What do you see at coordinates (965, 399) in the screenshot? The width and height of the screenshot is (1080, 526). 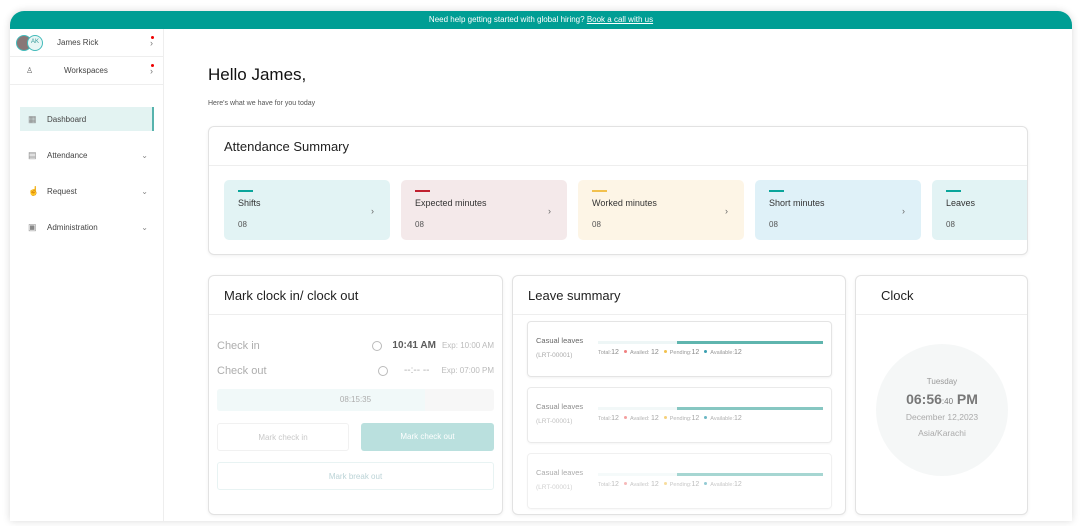 I see `clock-ampm: PM` at bounding box center [965, 399].